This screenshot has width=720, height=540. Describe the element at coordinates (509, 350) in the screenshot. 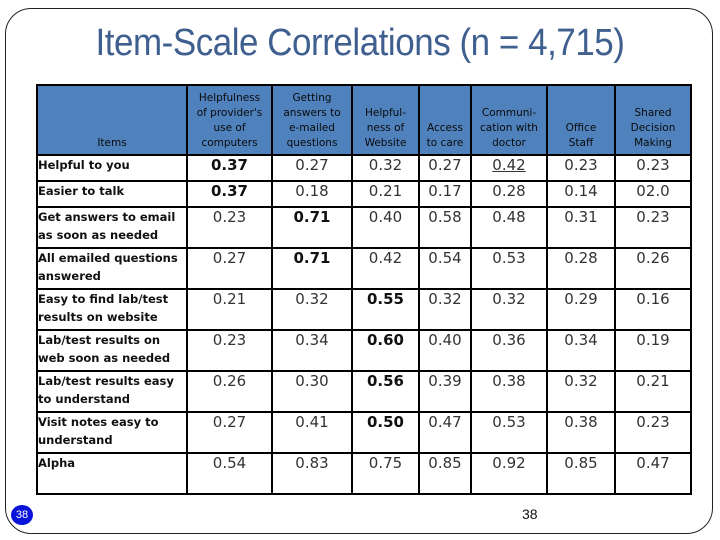

I see `correlation-cell: 0.36` at that location.